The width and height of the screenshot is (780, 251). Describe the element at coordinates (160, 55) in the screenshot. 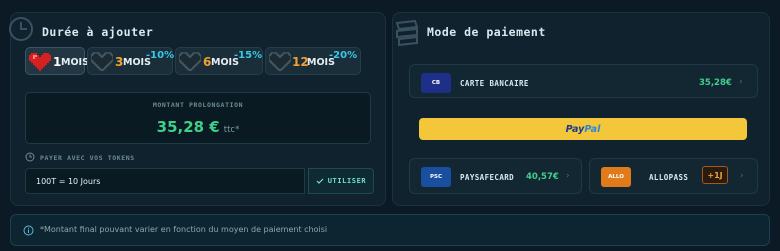

I see `duration-discount: -10%` at that location.